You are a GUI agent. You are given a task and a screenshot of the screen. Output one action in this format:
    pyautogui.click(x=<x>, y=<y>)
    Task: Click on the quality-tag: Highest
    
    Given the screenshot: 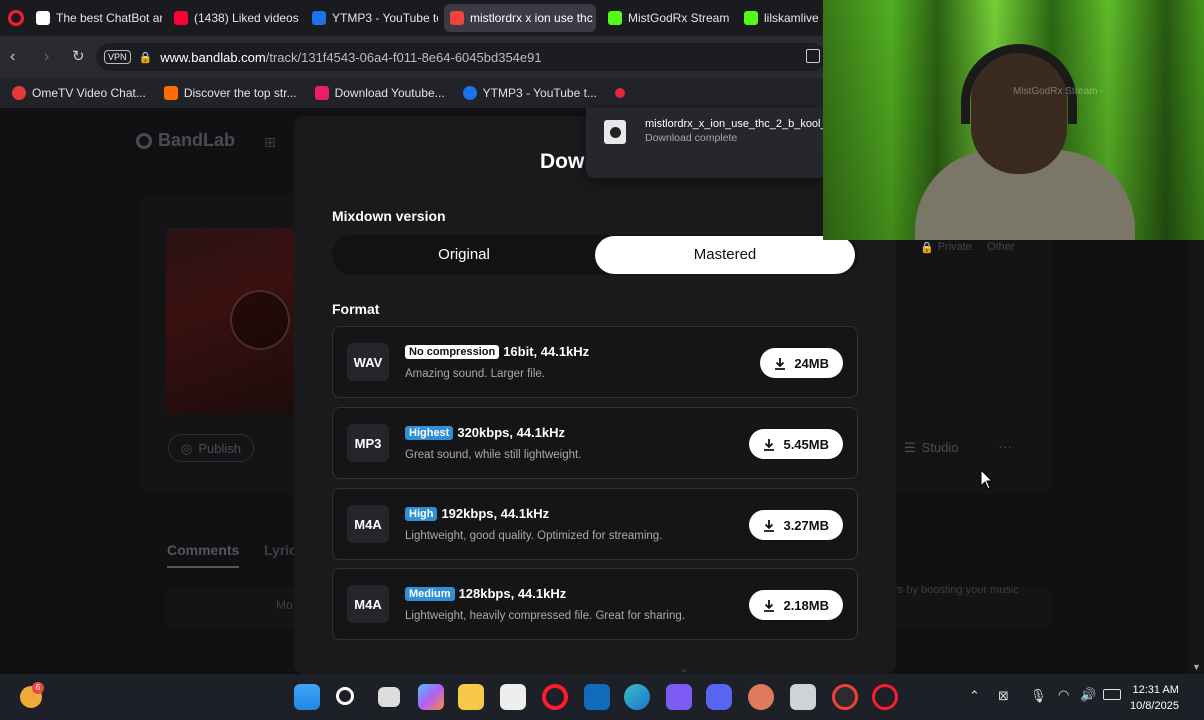 What is the action you would take?
    pyautogui.click(x=429, y=433)
    